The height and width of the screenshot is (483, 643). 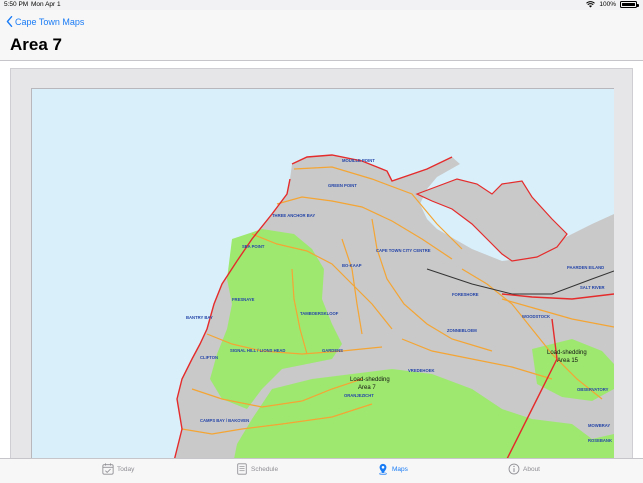 I want to click on status-time: 5:50 PM, so click(x=16, y=4).